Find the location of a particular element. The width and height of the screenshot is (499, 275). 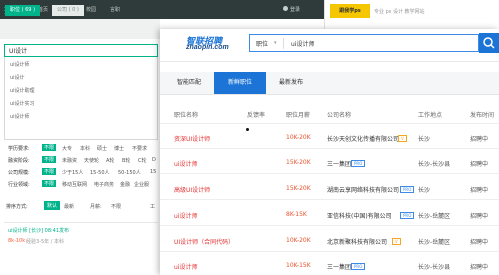

filter-option: A轮 is located at coordinates (110, 160).